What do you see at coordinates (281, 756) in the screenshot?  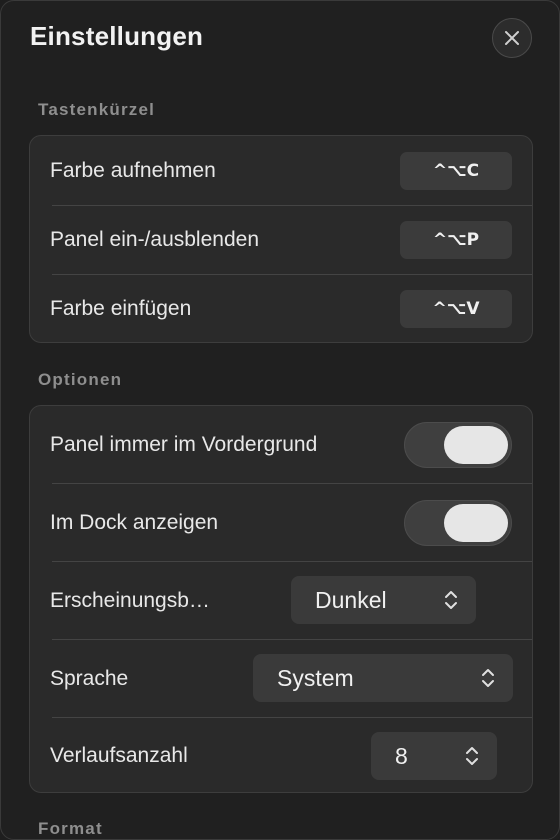 I see `option-row-history-count: Verlaufsanzahl 8` at bounding box center [281, 756].